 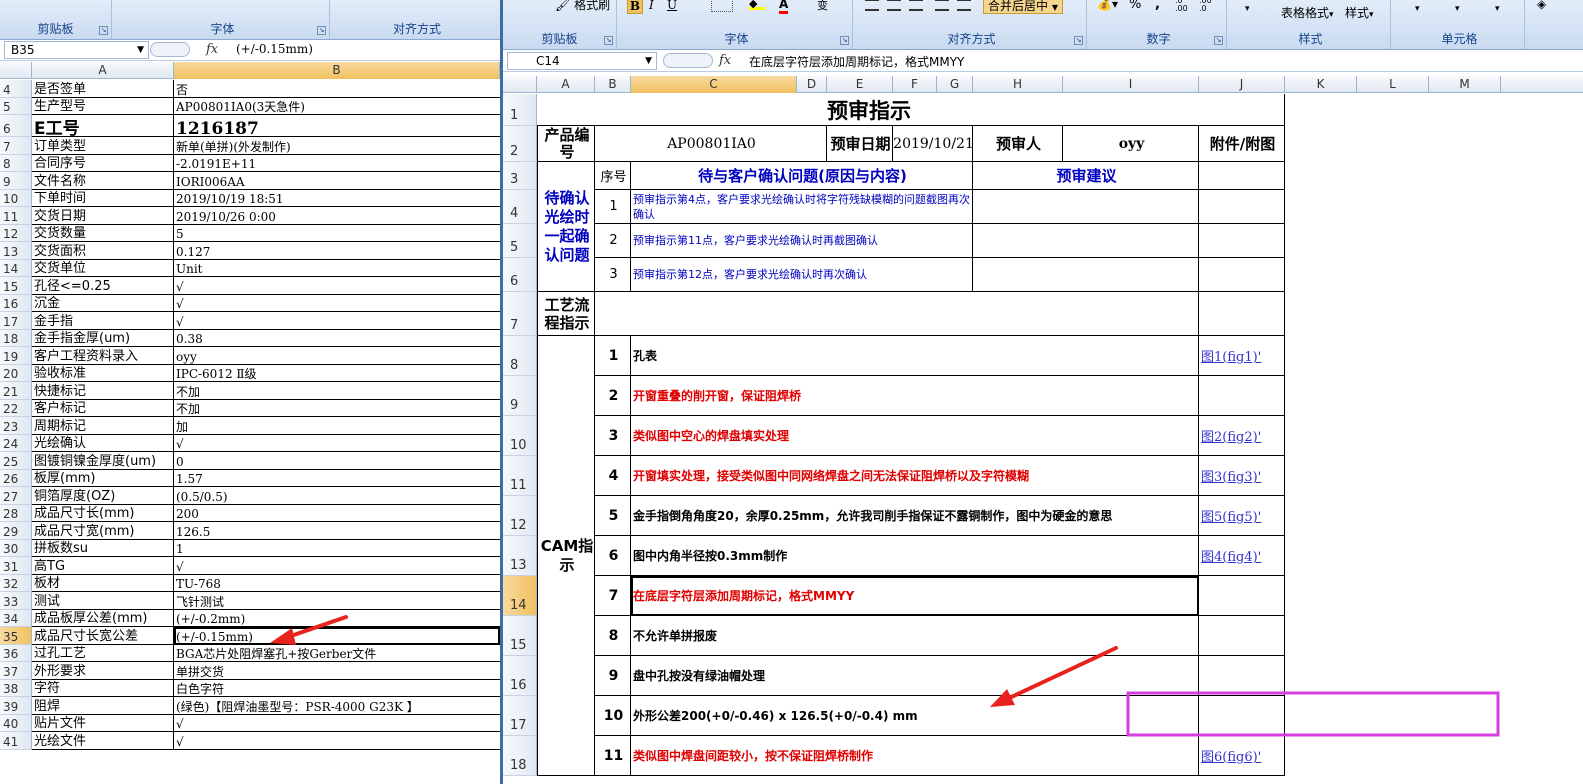 What do you see at coordinates (942, 5) in the screenshot?
I see `decrease-indent-icon` at bounding box center [942, 5].